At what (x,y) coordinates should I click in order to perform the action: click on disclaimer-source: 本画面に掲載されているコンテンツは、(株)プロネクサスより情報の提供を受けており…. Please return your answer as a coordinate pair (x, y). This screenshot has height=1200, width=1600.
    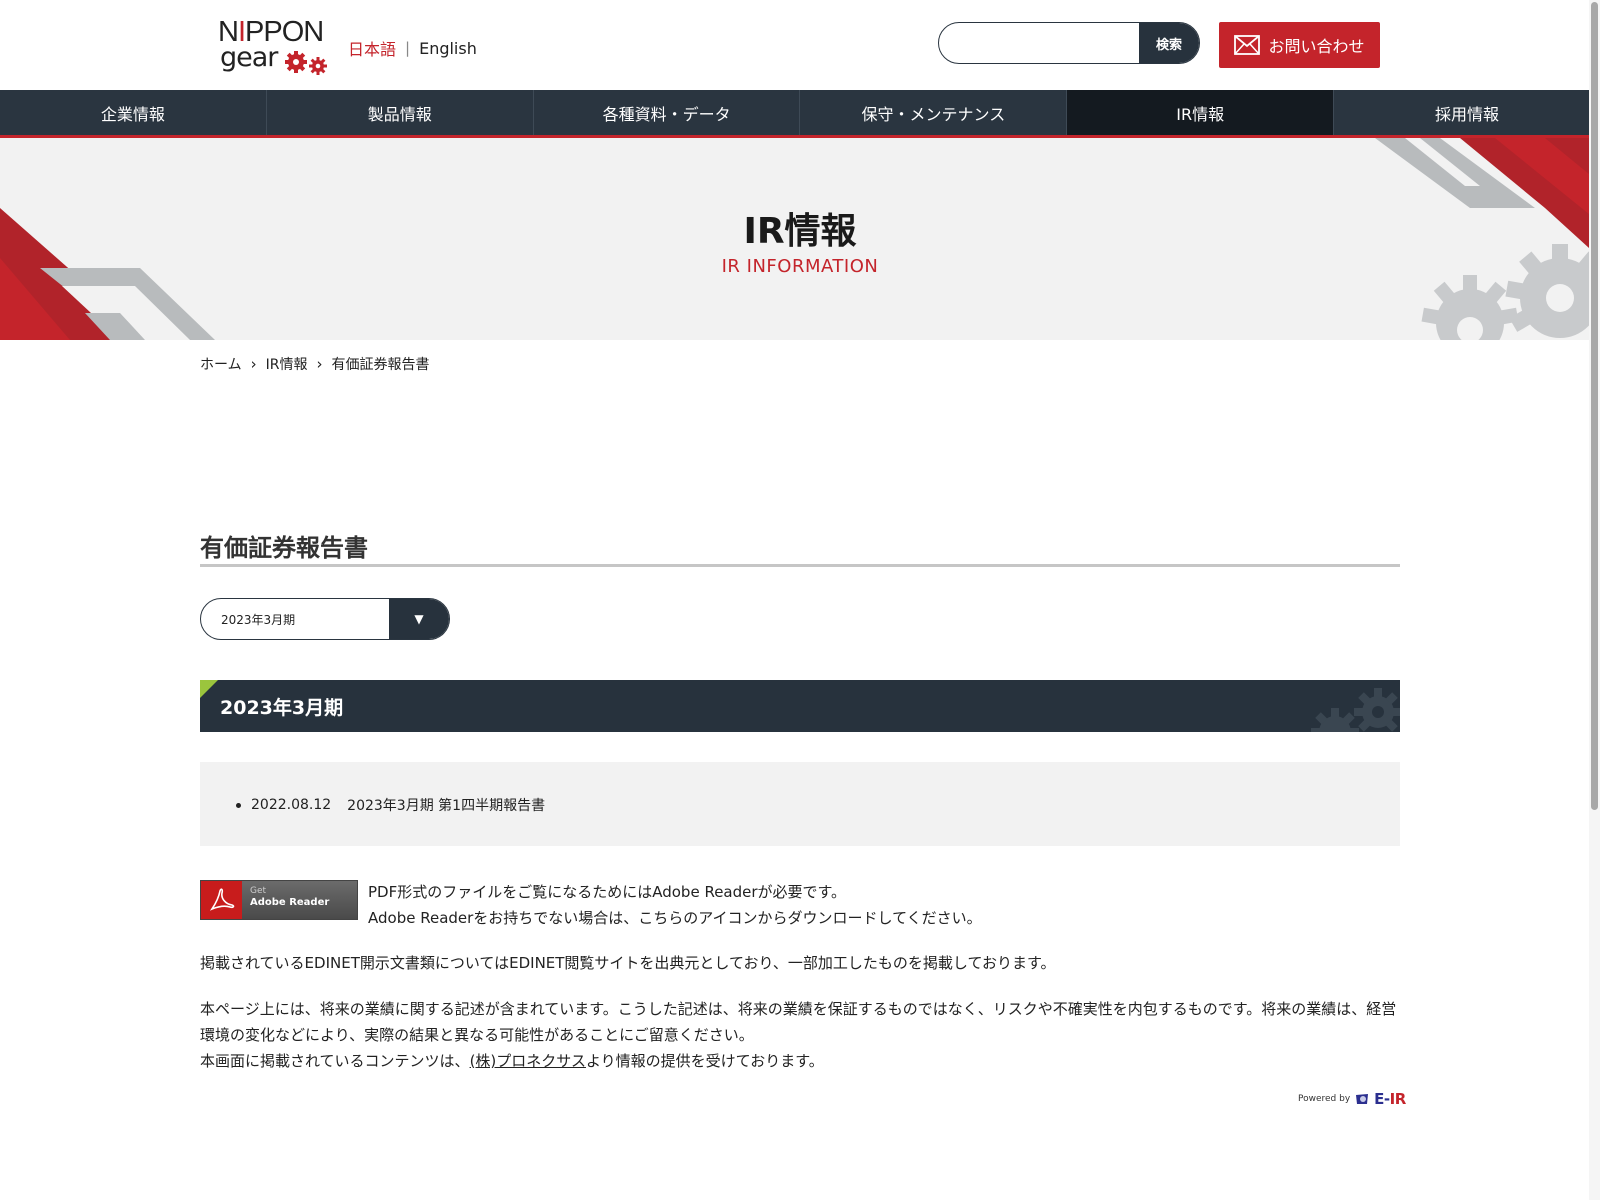
    Looking at the image, I should click on (800, 1061).